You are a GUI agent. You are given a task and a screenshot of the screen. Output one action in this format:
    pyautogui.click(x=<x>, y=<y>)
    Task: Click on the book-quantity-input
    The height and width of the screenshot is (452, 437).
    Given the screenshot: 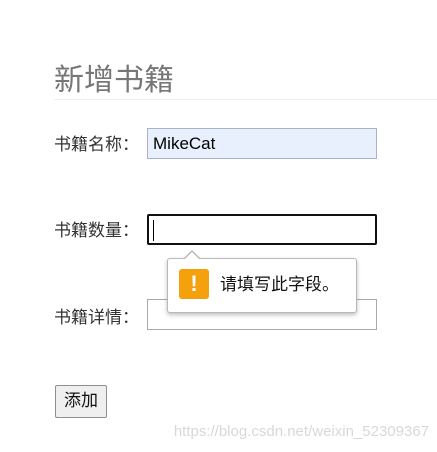 What is the action you would take?
    pyautogui.click(x=262, y=229)
    